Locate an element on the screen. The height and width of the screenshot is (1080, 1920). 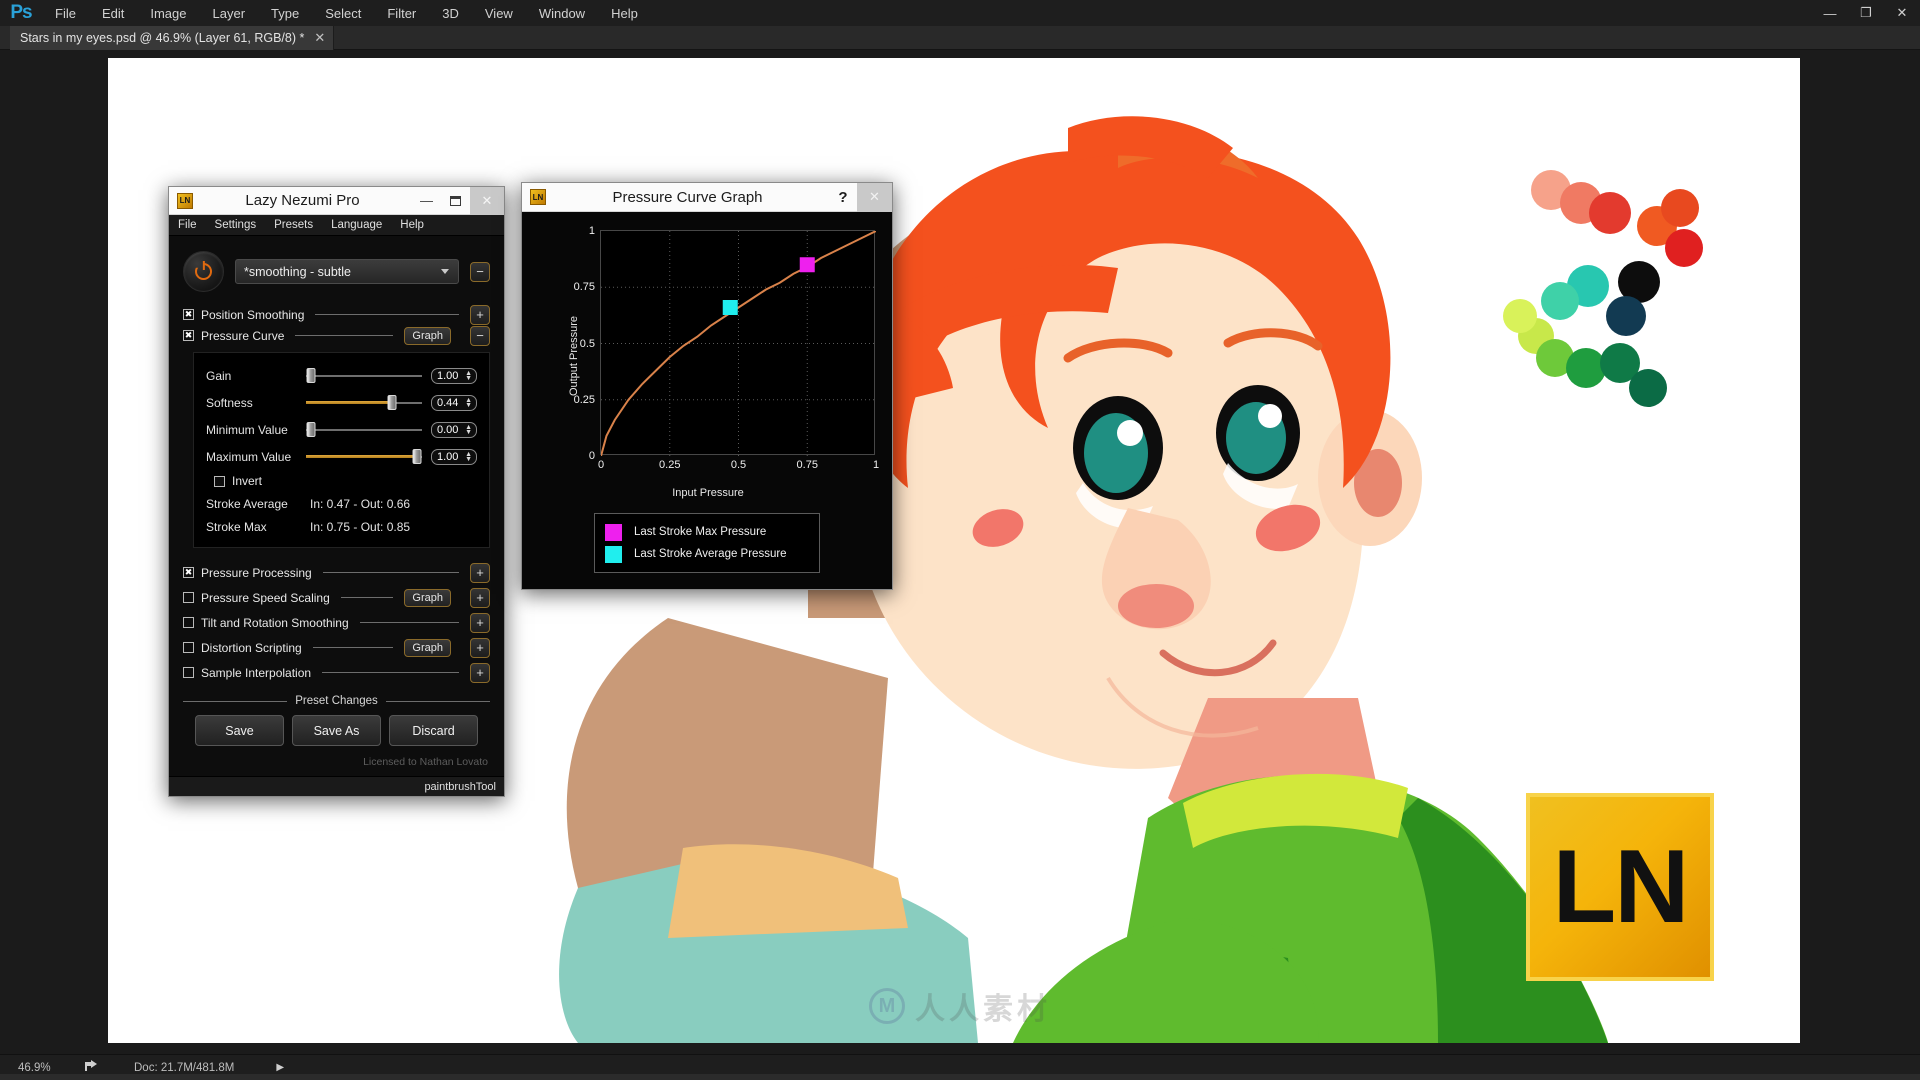
slider-label: Minimum Value is located at coordinates (247, 429).